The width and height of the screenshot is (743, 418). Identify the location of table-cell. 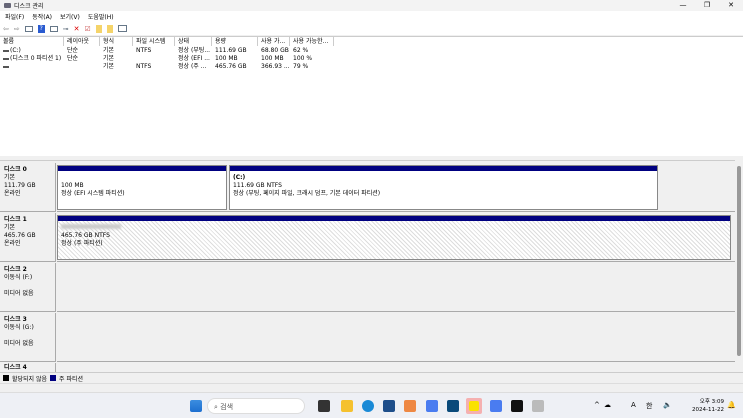
(134, 59).